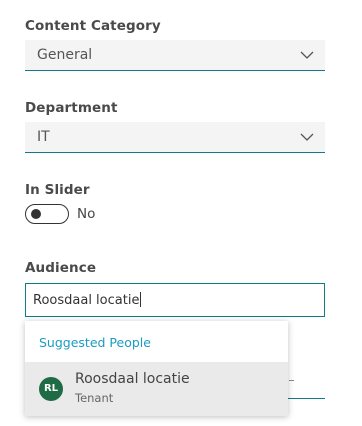 The width and height of the screenshot is (362, 426). I want to click on content-category-label: Content Category, so click(93, 26).